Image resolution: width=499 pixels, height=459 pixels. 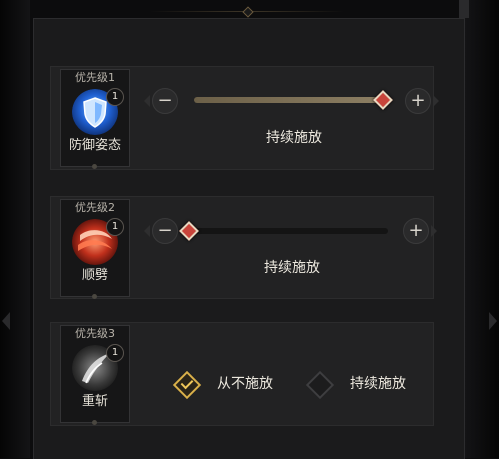 What do you see at coordinates (94, 401) in the screenshot?
I see `skill-name: 重斩` at bounding box center [94, 401].